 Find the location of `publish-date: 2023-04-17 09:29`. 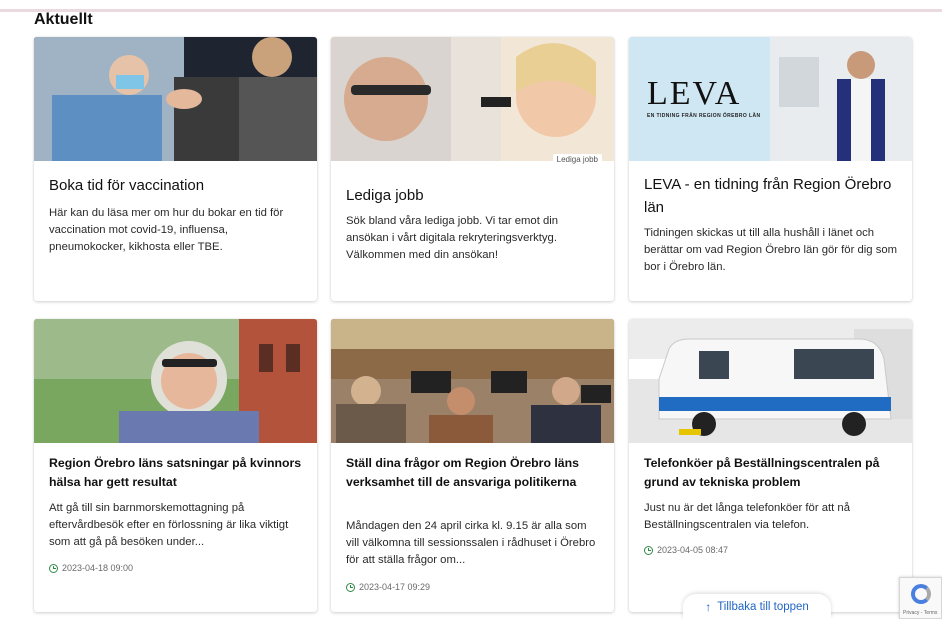

publish-date: 2023-04-17 09:29 is located at coordinates (388, 587).